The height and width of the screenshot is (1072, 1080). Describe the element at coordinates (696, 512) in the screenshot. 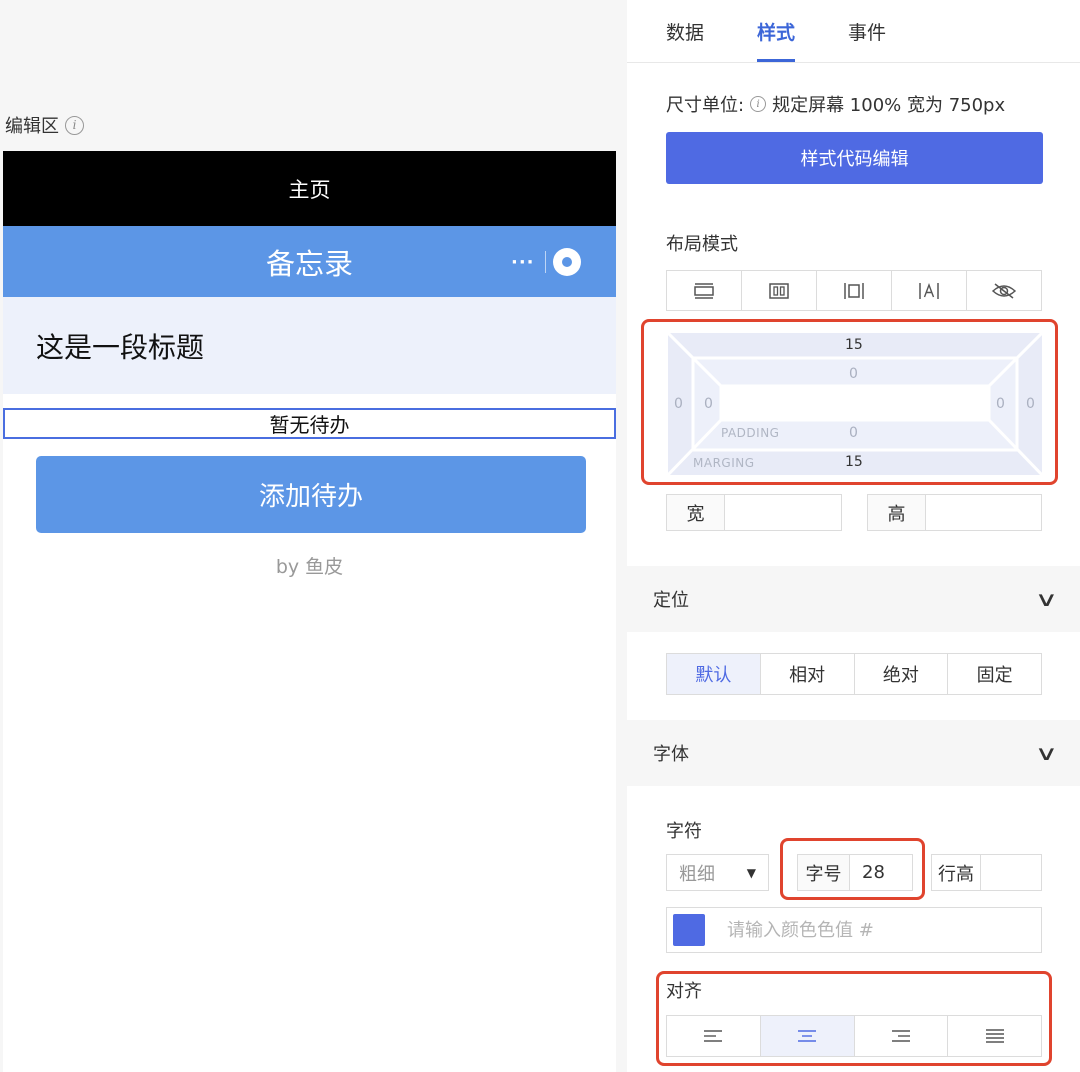

I see `width-label: 宽` at that location.